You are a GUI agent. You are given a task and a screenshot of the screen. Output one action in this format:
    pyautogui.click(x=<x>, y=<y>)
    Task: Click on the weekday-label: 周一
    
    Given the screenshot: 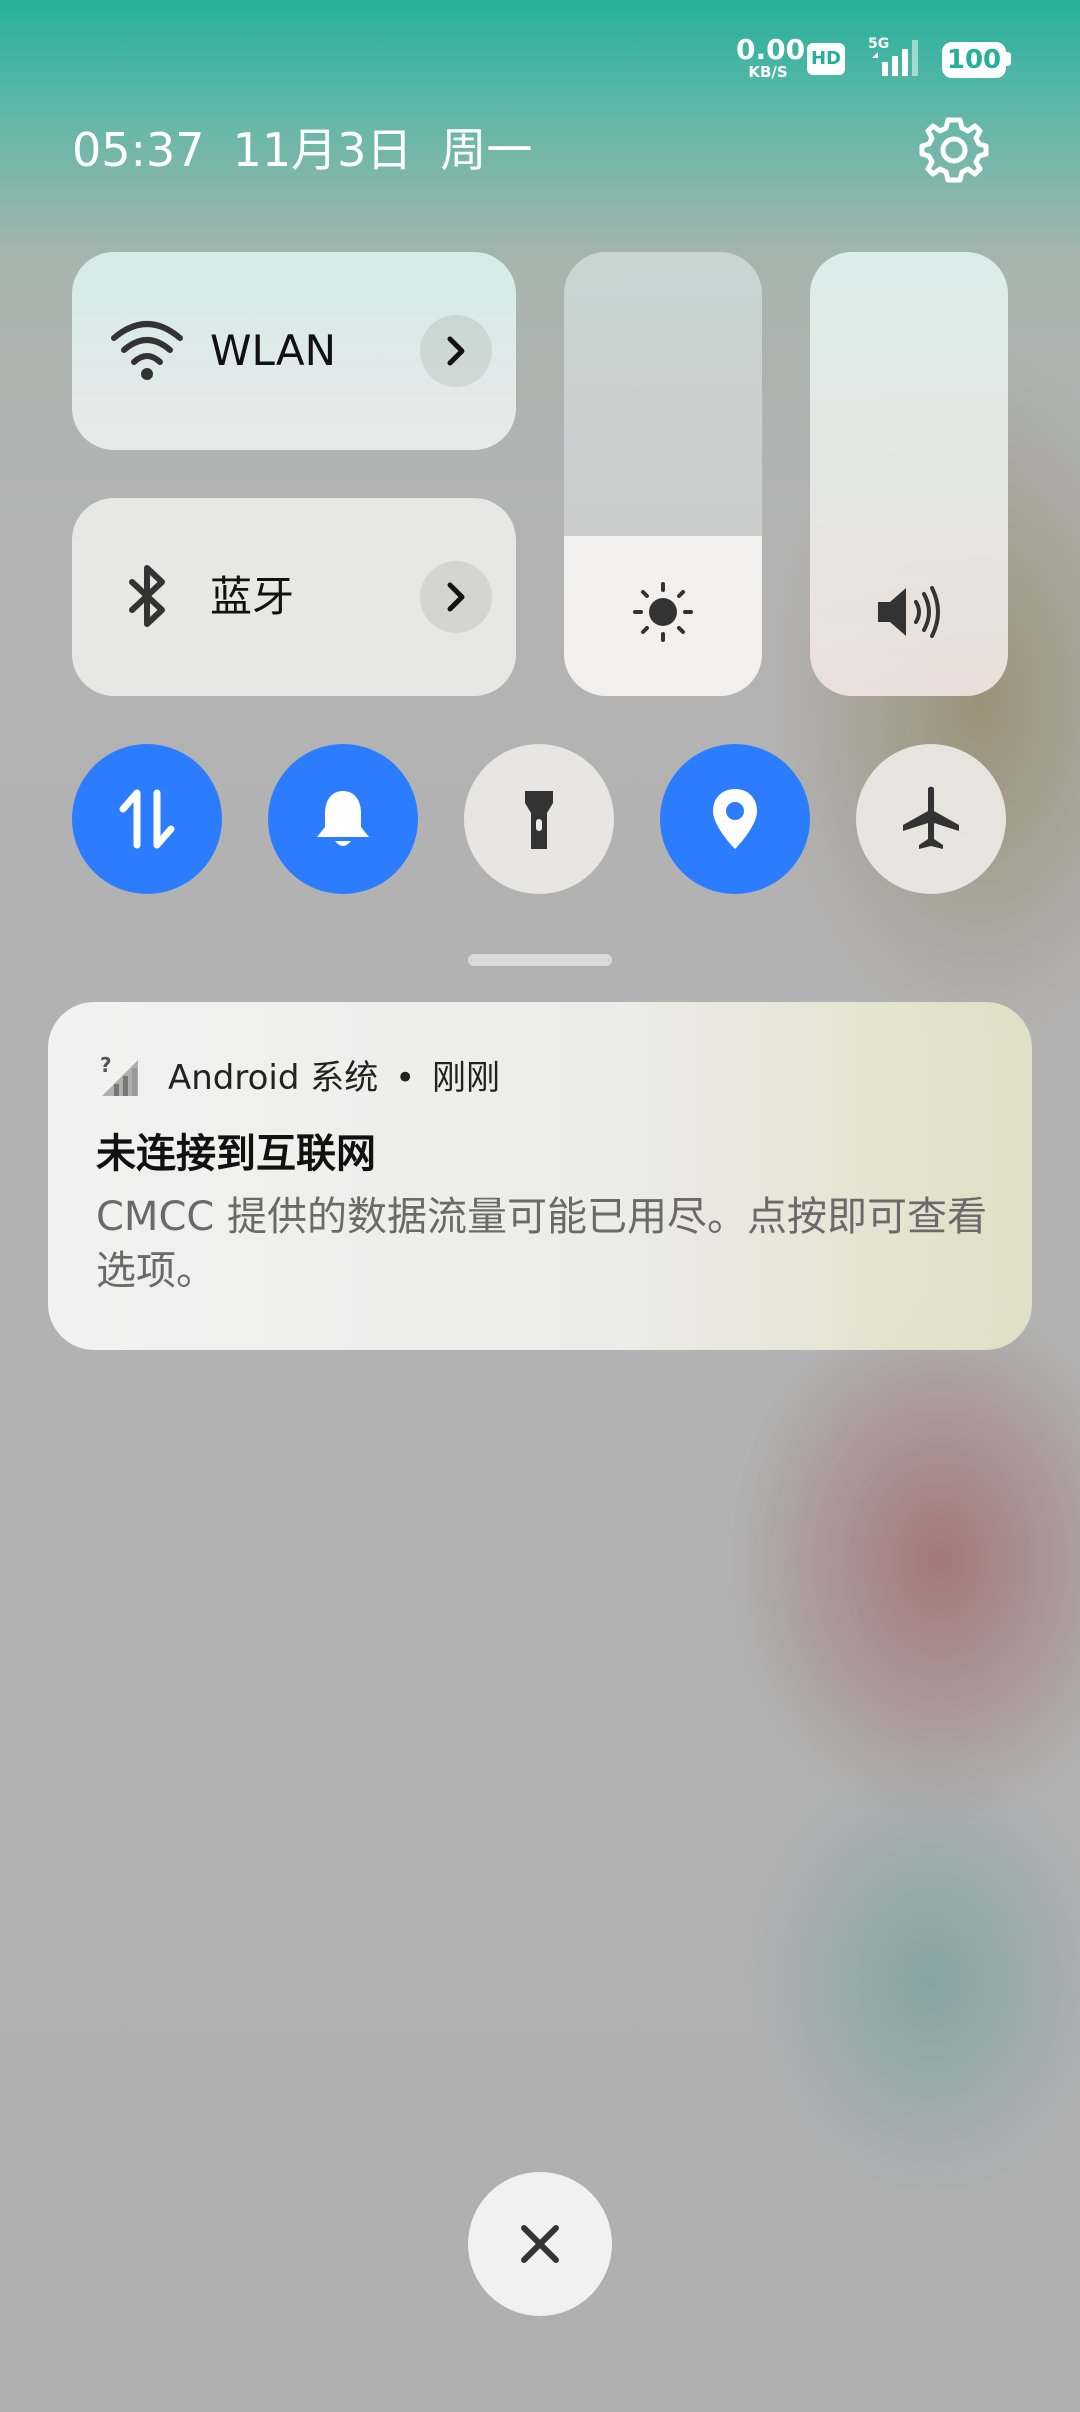 What is the action you would take?
    pyautogui.click(x=486, y=150)
    